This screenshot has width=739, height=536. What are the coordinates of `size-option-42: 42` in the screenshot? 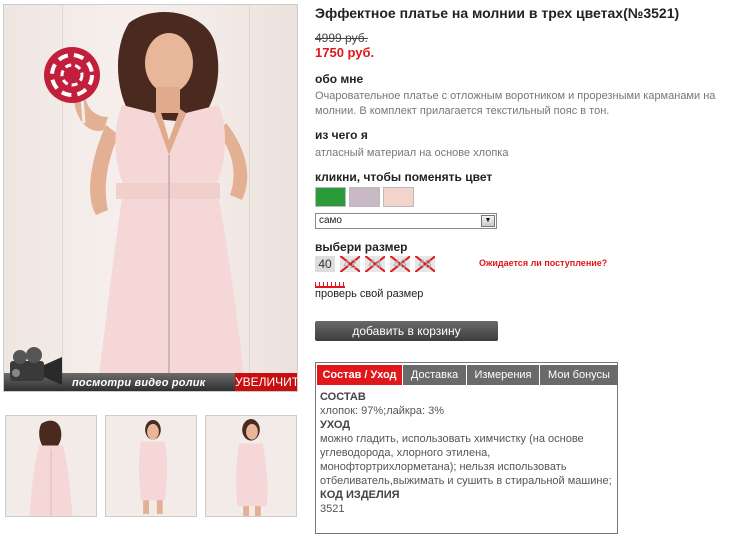 It's located at (350, 264).